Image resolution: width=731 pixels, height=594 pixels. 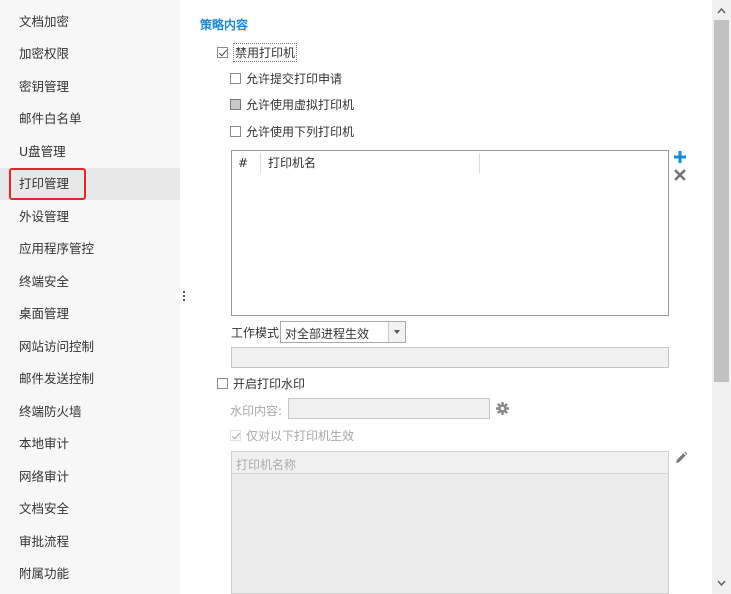 I want to click on sidebar-item-email-send-control: 邮件发送控制, so click(x=90, y=379).